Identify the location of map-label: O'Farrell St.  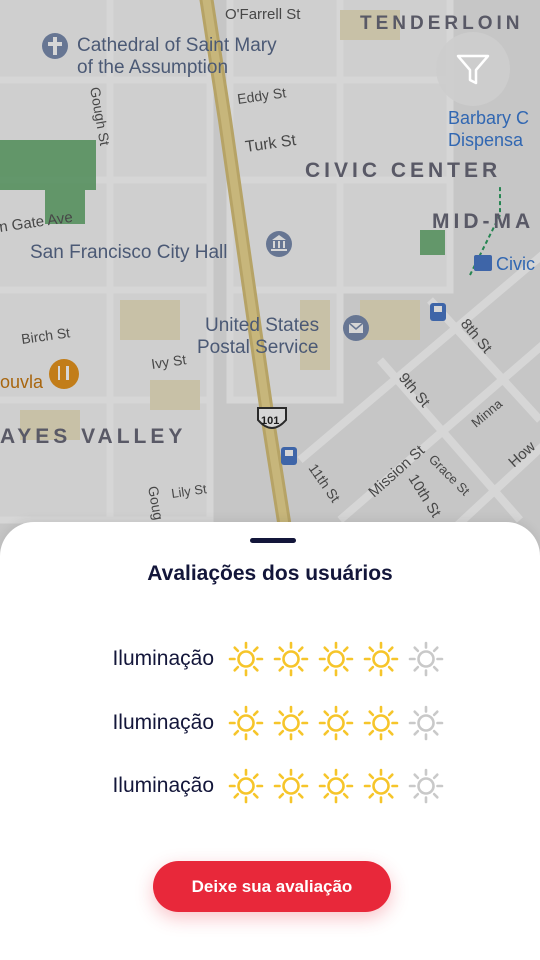
(263, 14).